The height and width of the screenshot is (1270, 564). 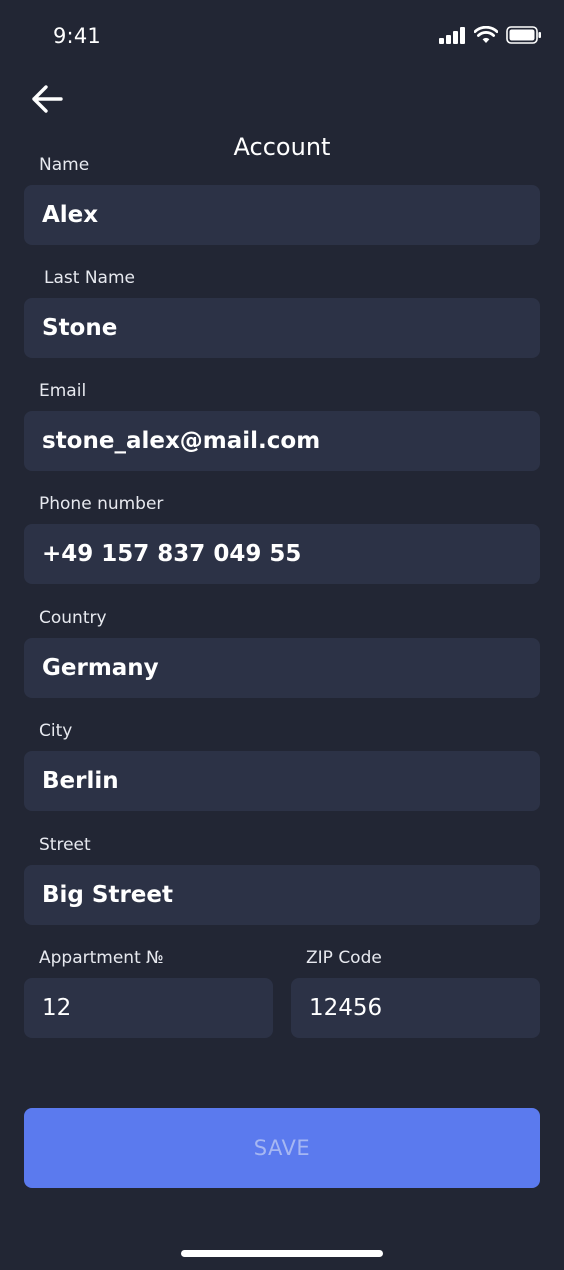 I want to click on status-time: 9:41, so click(x=77, y=36).